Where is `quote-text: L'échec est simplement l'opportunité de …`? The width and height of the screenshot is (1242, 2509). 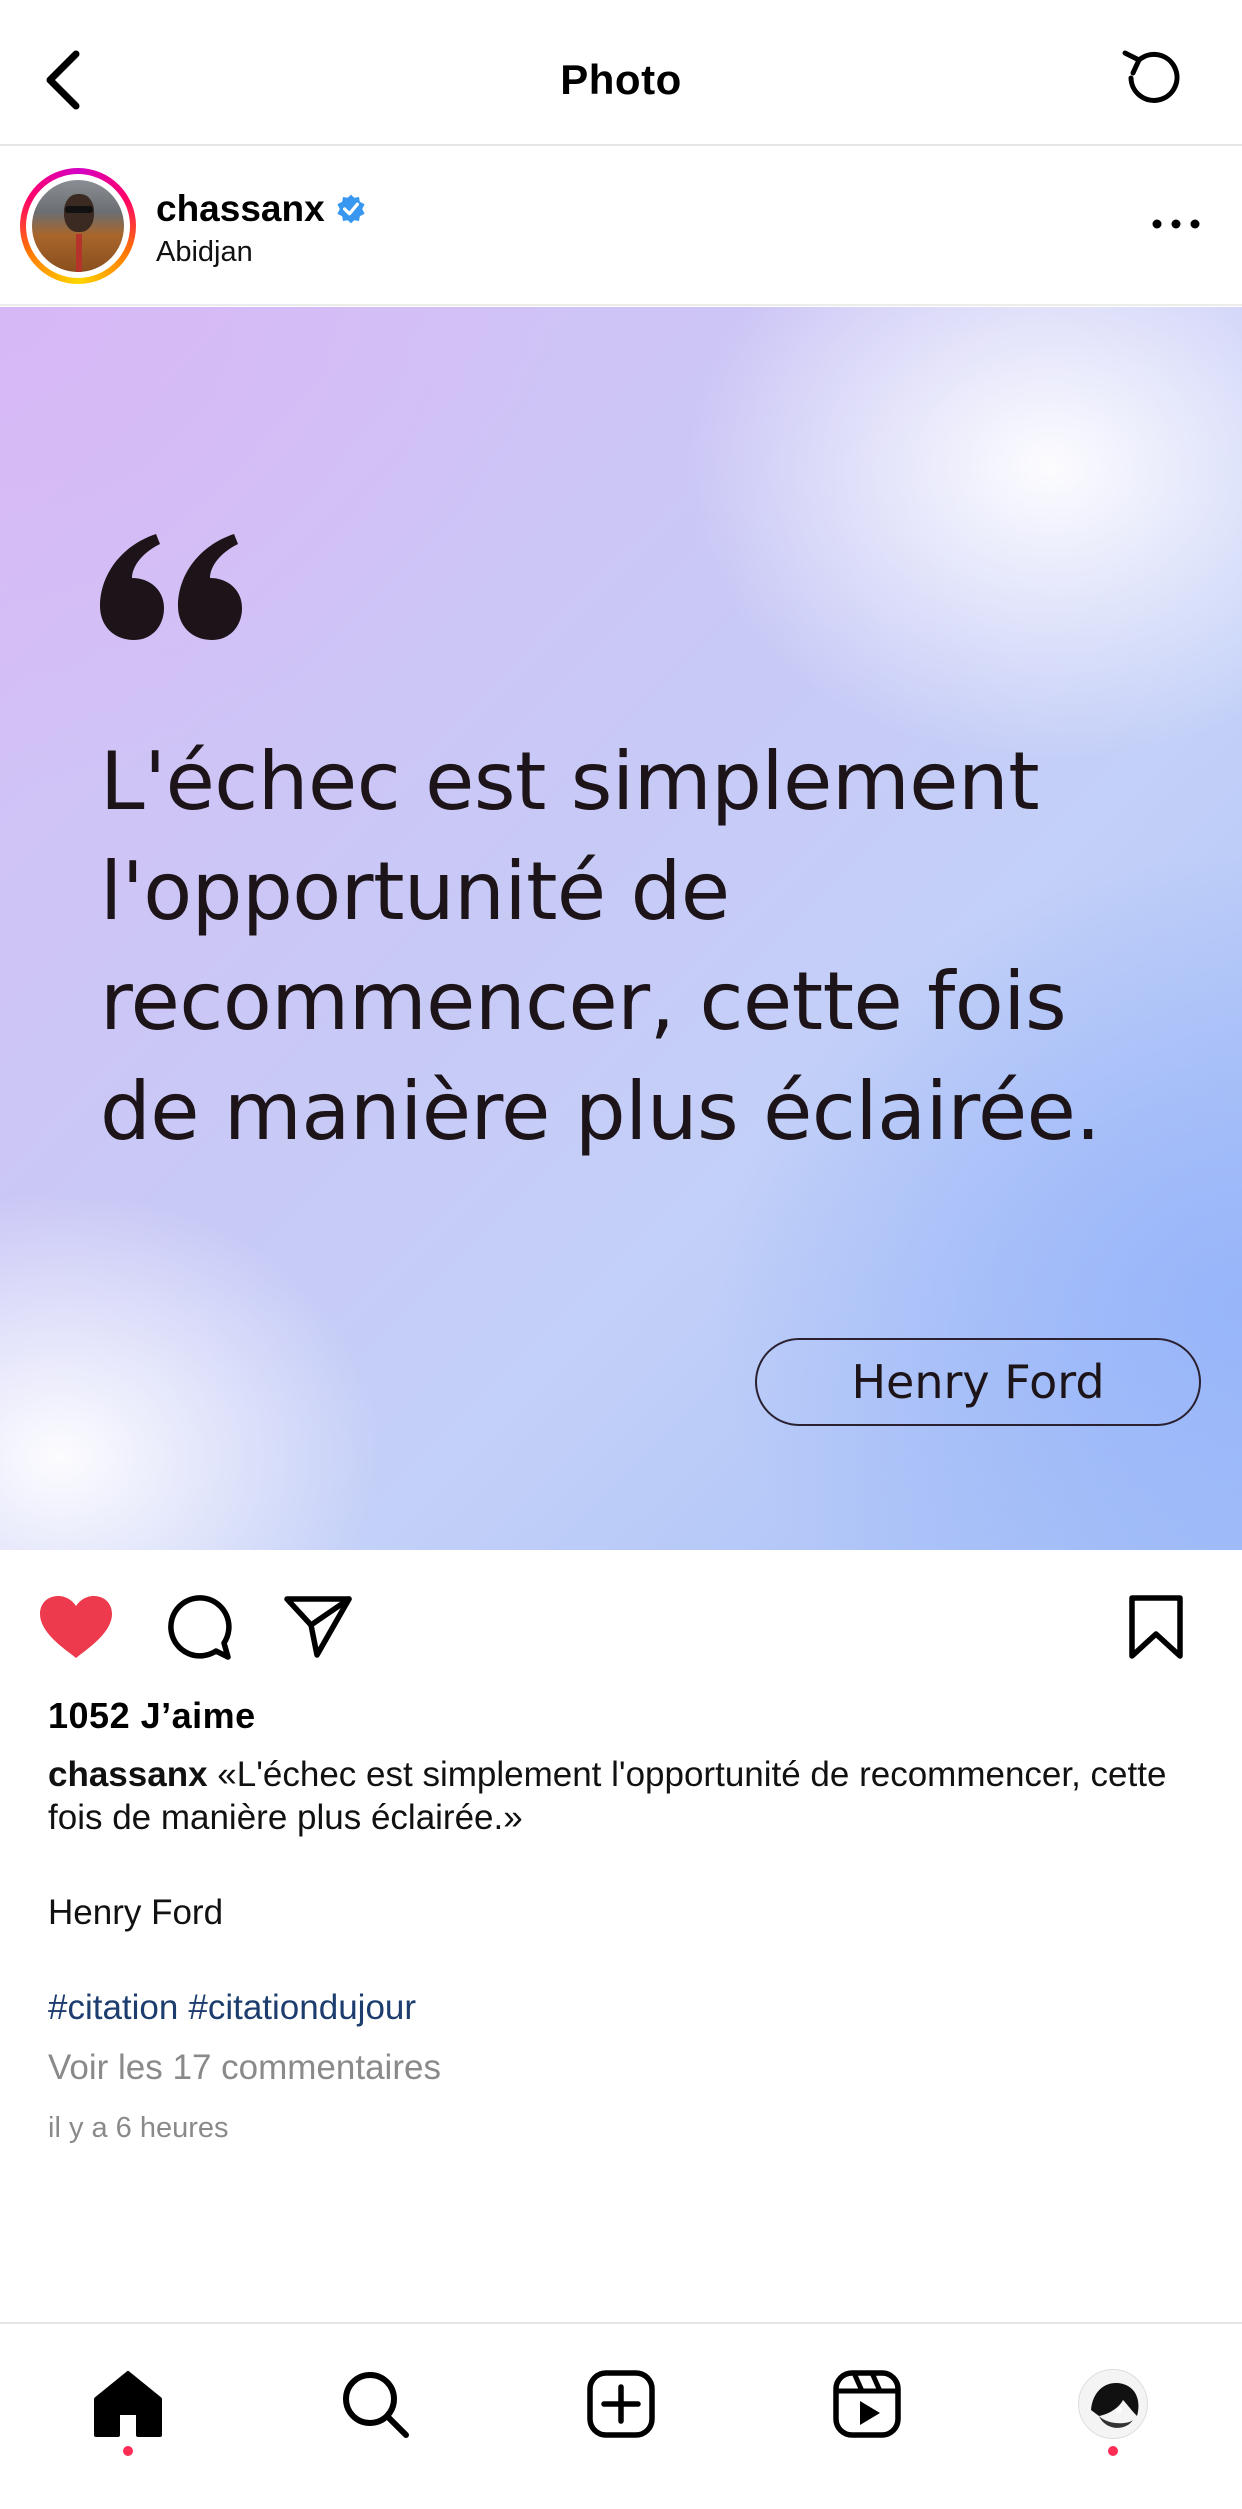 quote-text: L'échec est simplement l'opportunité de … is located at coordinates (600, 946).